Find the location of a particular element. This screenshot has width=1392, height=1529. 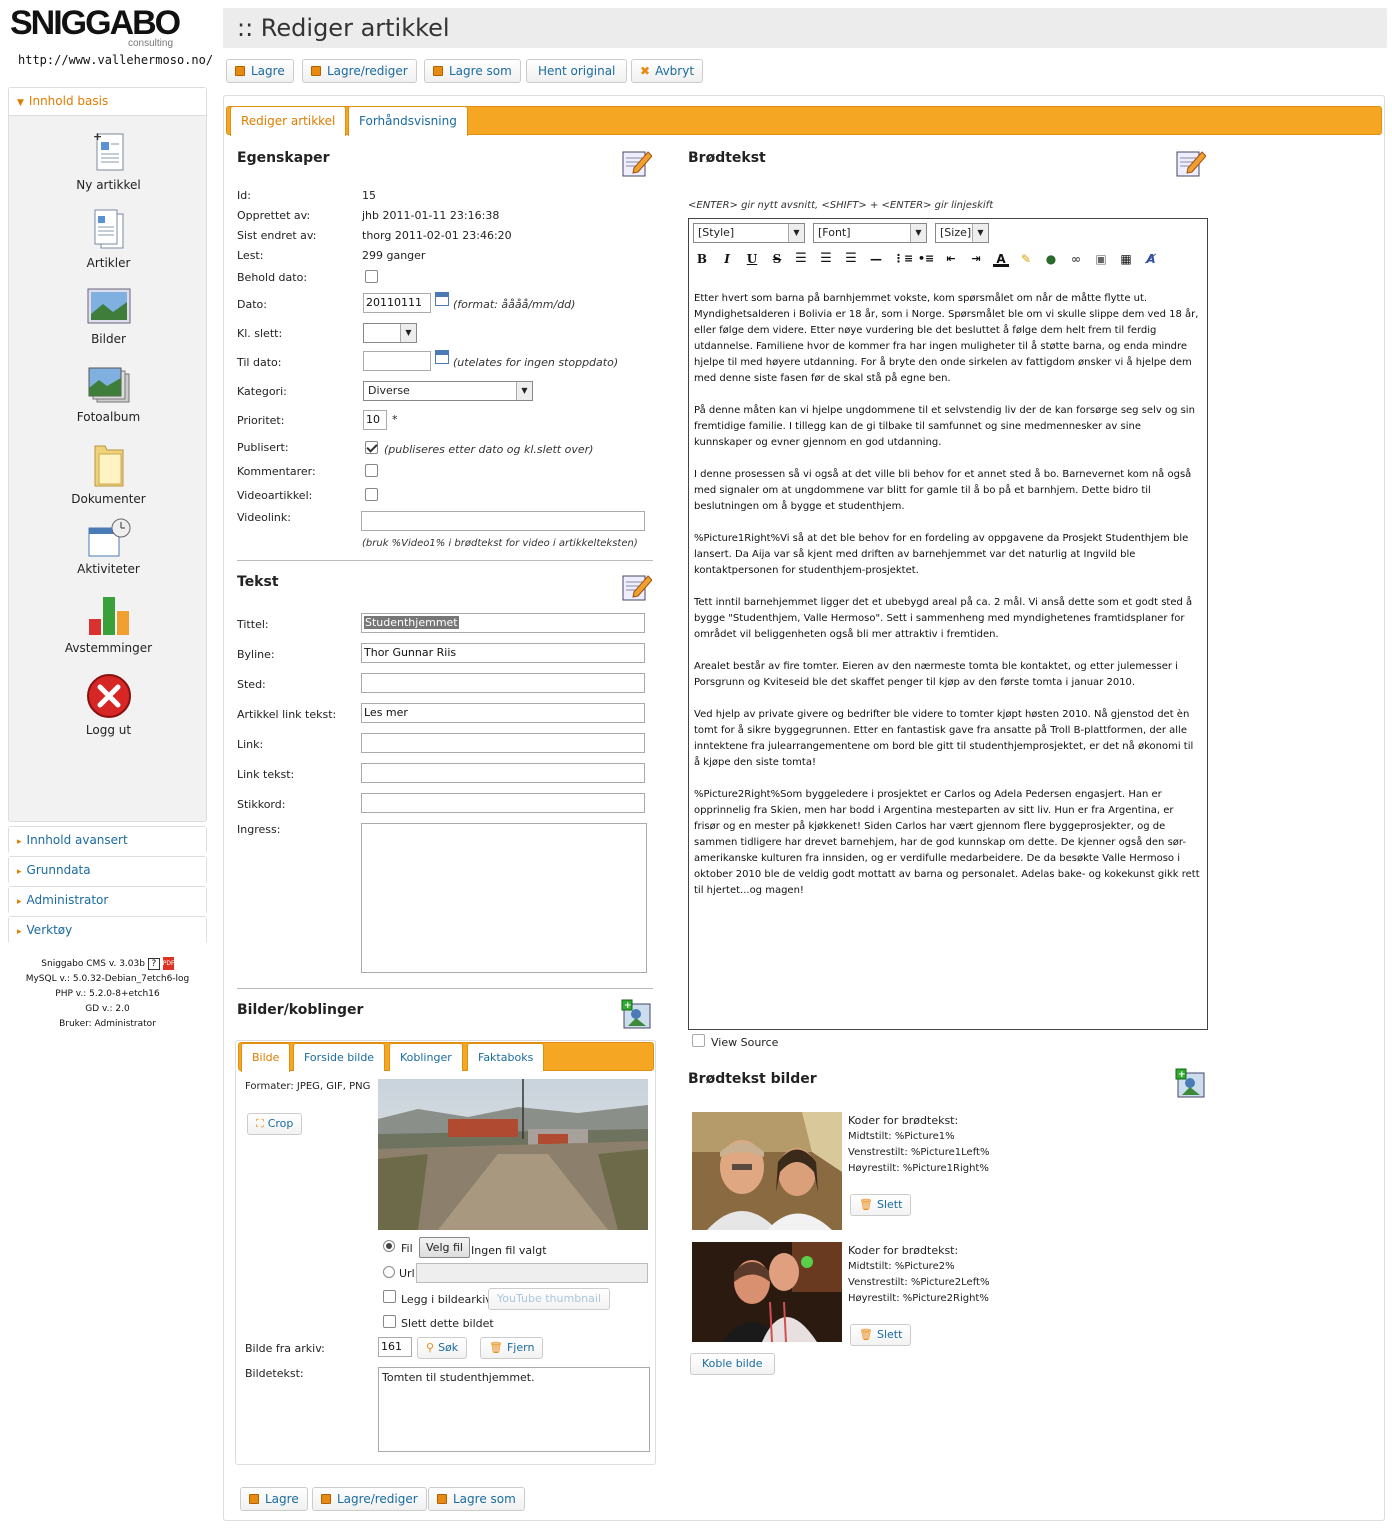

save-button: Lagre is located at coordinates (260, 71).